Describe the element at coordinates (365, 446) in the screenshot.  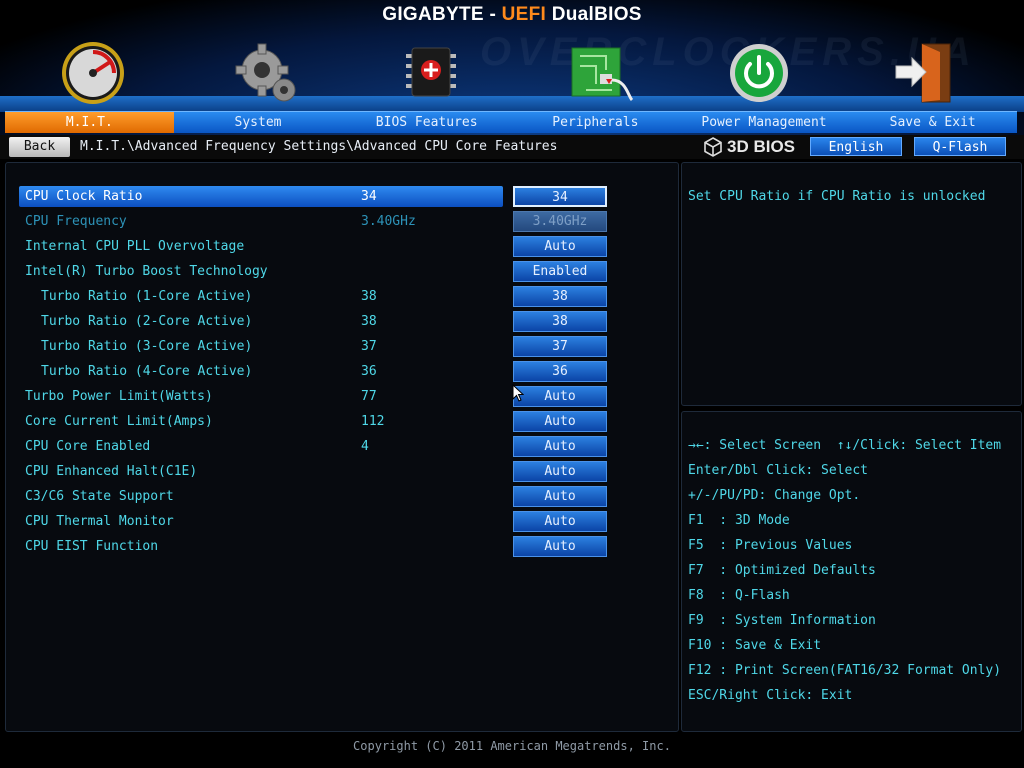
I see `setting-current-value: 4` at that location.